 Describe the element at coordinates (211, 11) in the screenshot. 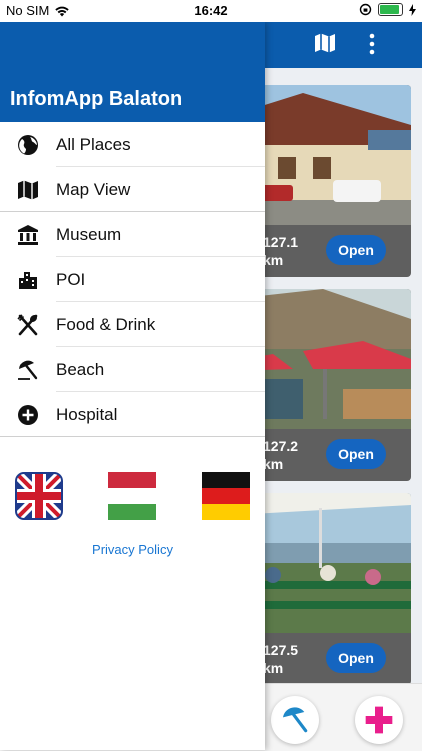

I see `status-bar: No SIM 16:42` at that location.